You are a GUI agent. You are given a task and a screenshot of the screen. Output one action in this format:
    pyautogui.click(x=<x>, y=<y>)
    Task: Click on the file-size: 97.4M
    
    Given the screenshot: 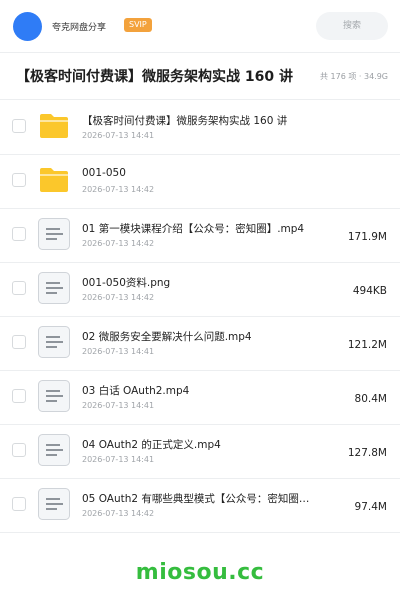 What is the action you would take?
    pyautogui.click(x=370, y=507)
    